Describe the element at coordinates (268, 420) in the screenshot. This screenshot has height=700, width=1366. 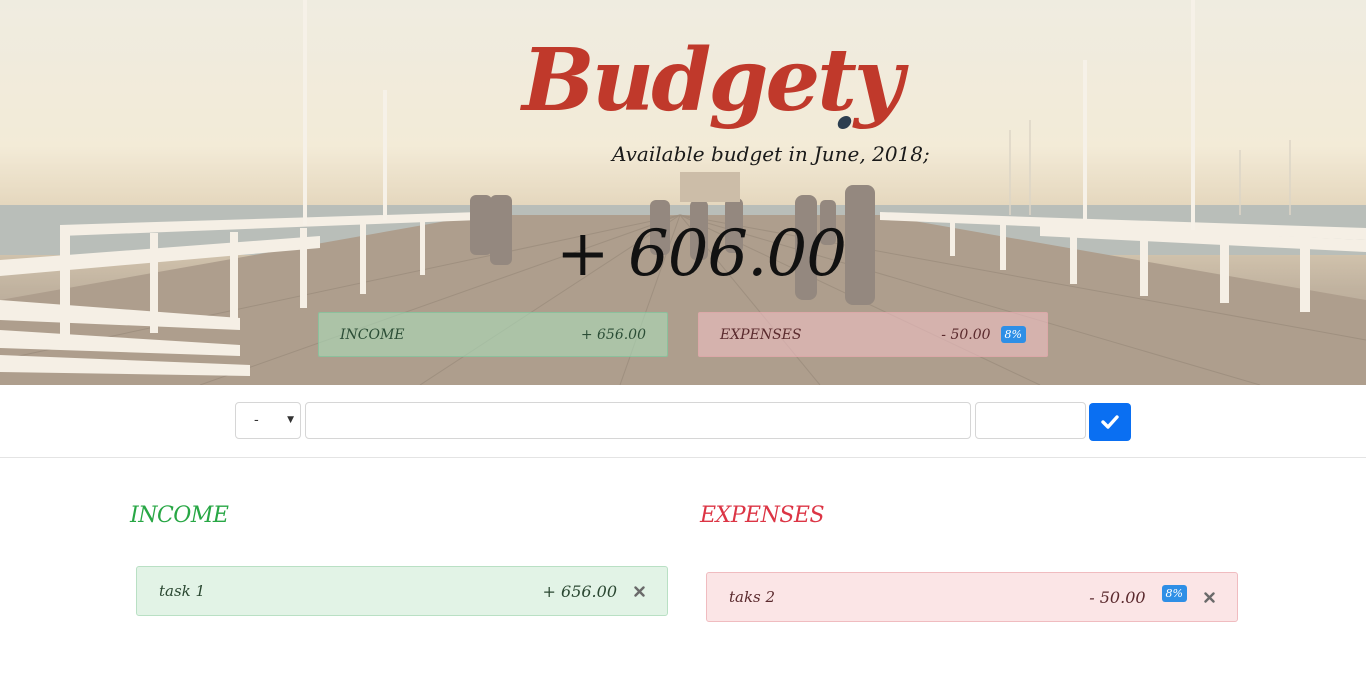
I see `type-select: - ▼` at that location.